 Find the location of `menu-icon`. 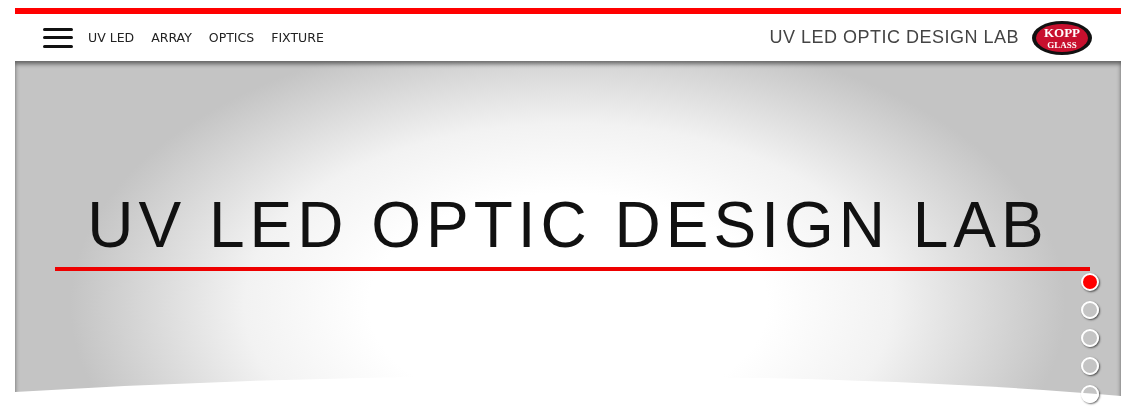

menu-icon is located at coordinates (58, 37).